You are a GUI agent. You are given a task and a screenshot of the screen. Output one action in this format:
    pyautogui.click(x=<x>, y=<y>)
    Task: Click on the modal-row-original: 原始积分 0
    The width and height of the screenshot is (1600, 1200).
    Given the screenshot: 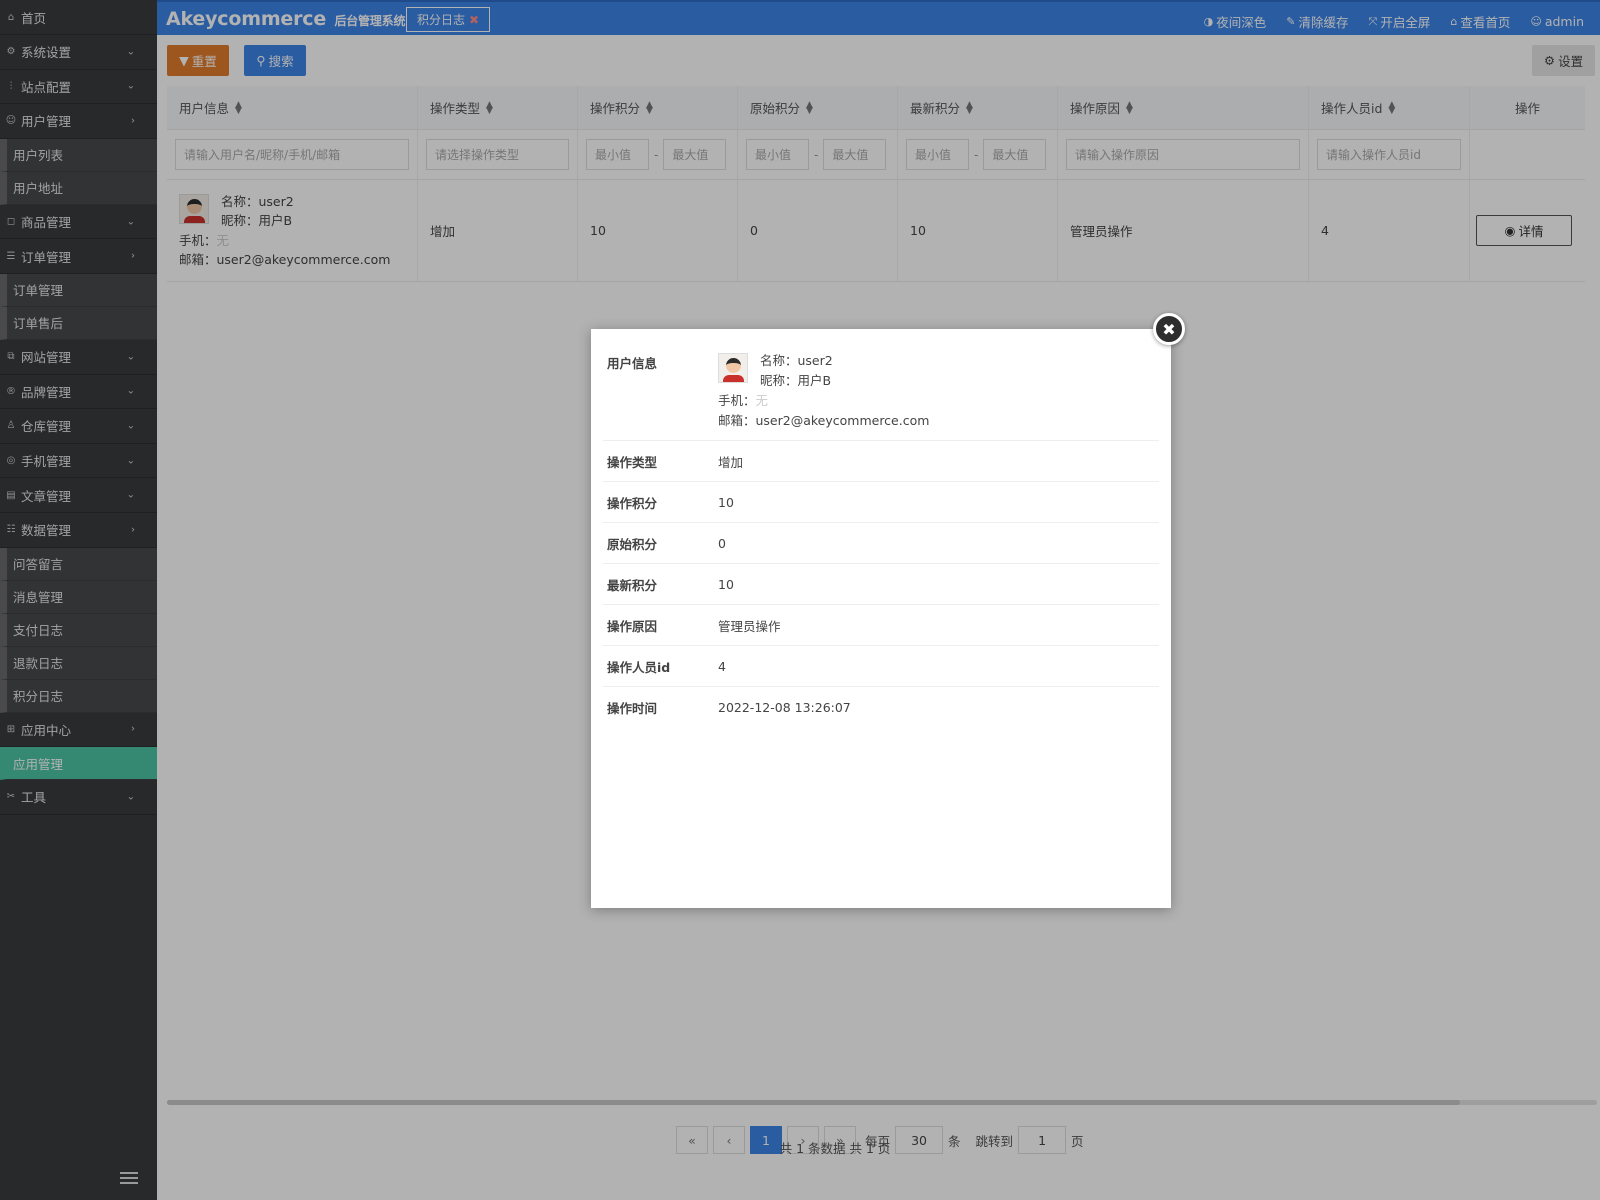 What is the action you would take?
    pyautogui.click(x=881, y=543)
    